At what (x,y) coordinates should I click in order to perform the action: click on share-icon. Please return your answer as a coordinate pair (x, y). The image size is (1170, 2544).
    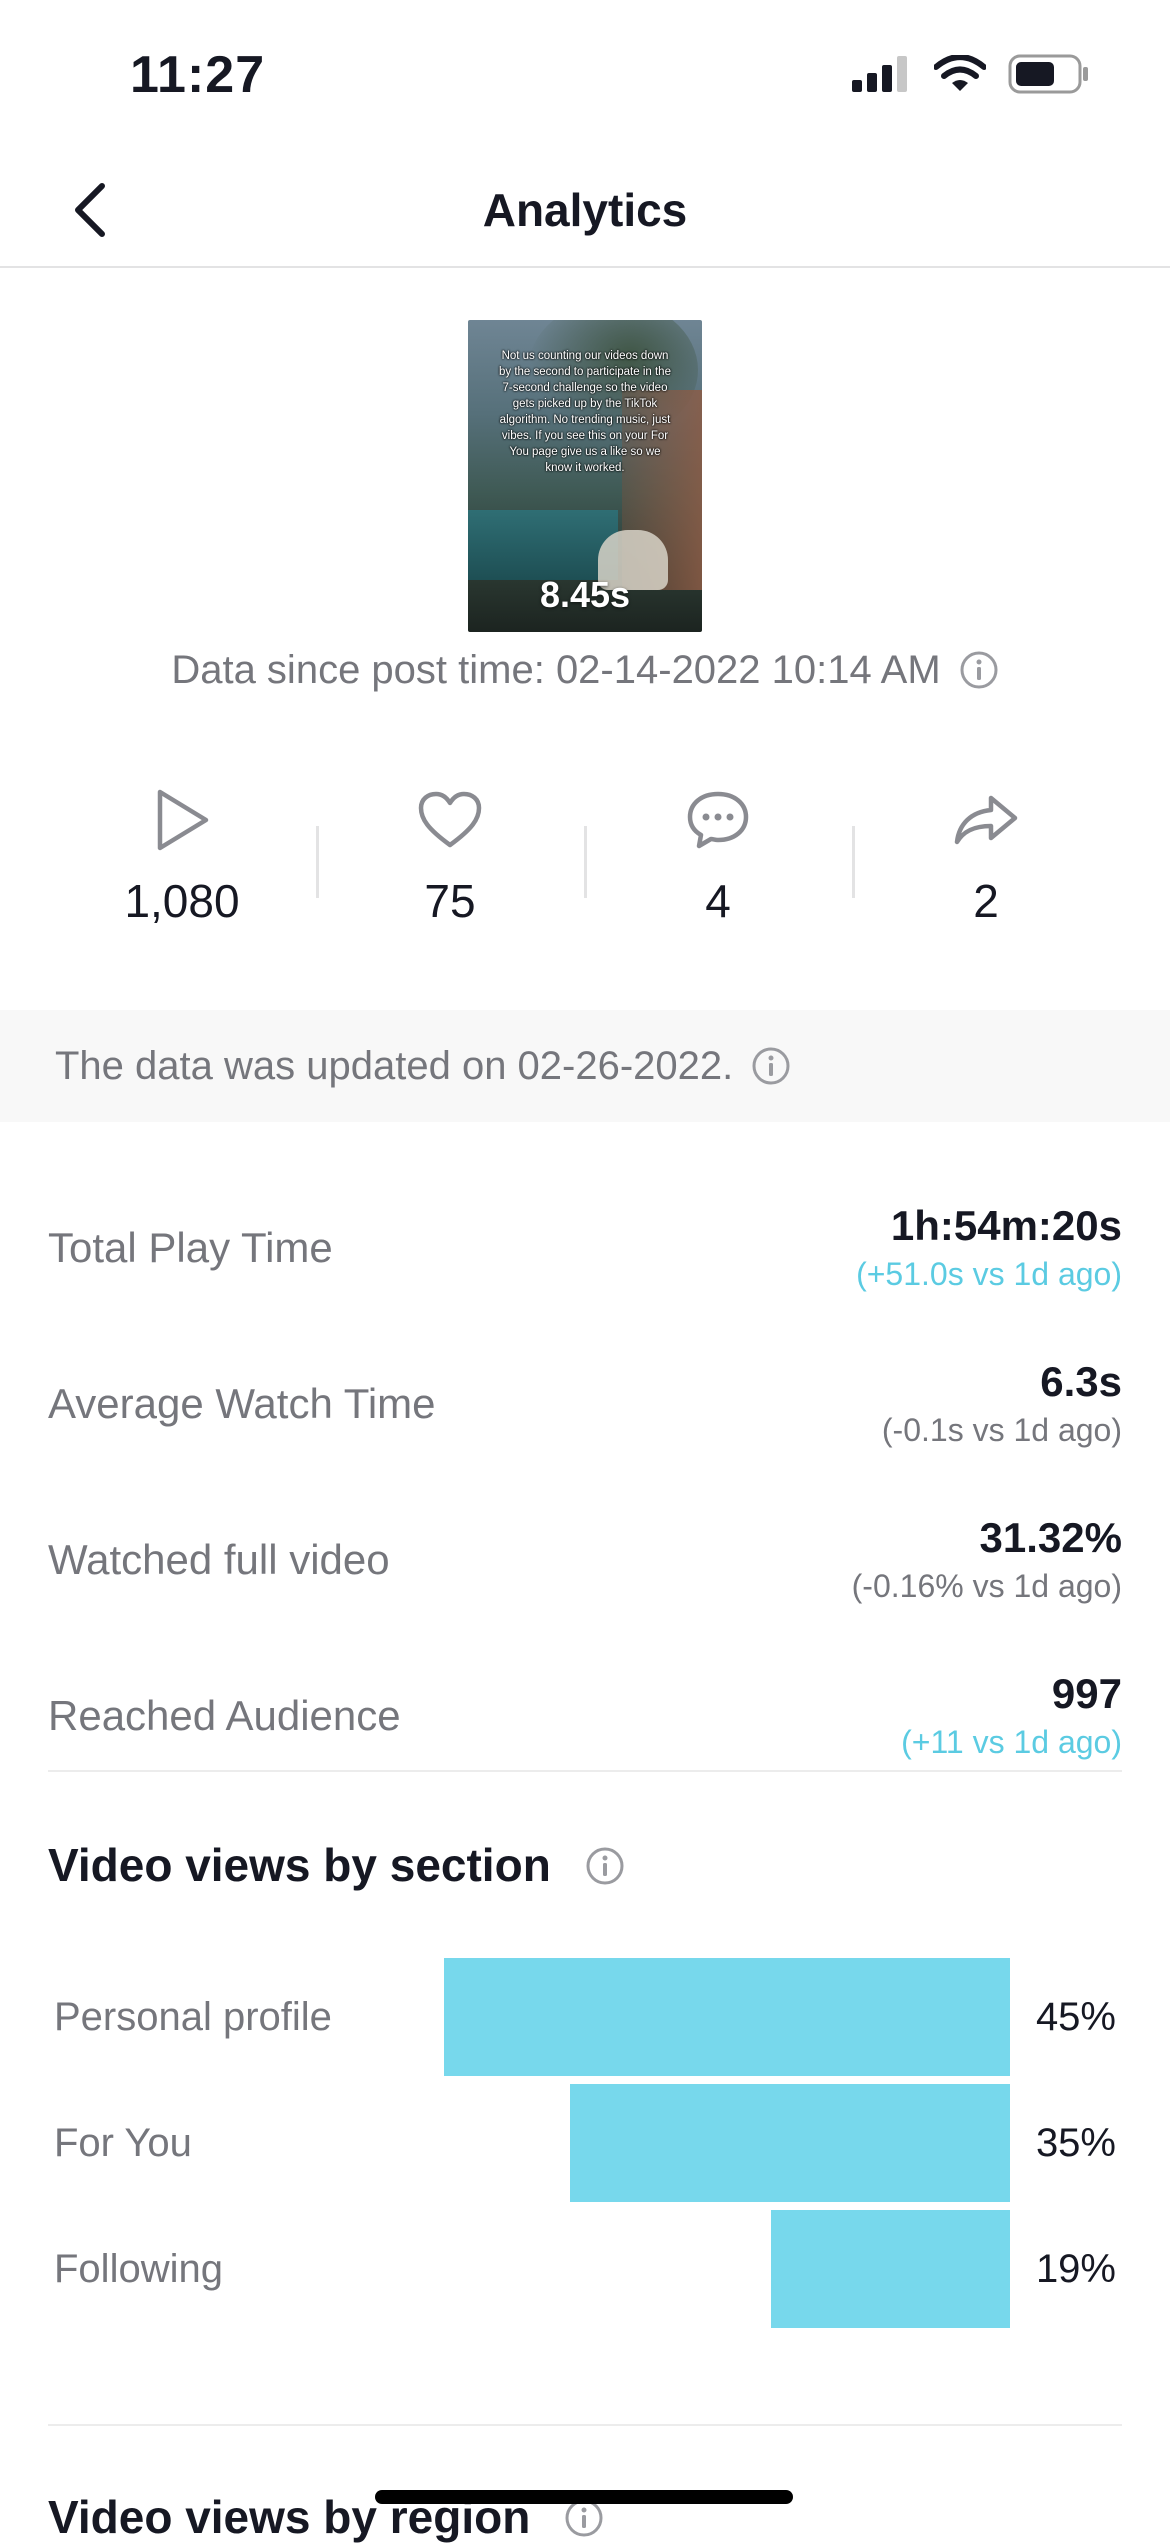
    Looking at the image, I should click on (986, 820).